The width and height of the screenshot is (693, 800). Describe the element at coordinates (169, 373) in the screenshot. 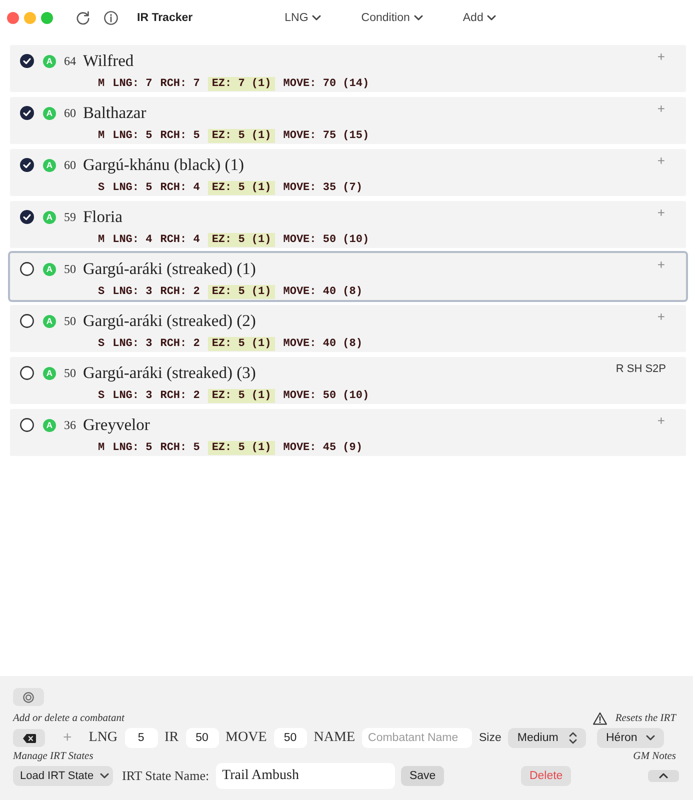

I see `combatant-name: Gargú-aráki (streaked) (3)` at that location.